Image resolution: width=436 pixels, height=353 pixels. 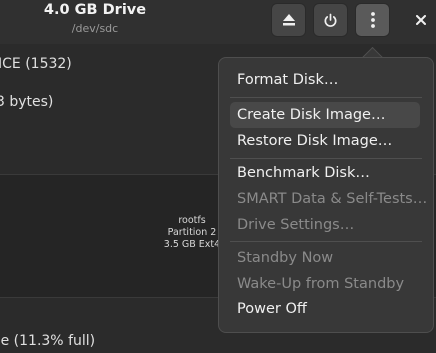 I want to click on model-value: ICE (1532), so click(x=36, y=64).